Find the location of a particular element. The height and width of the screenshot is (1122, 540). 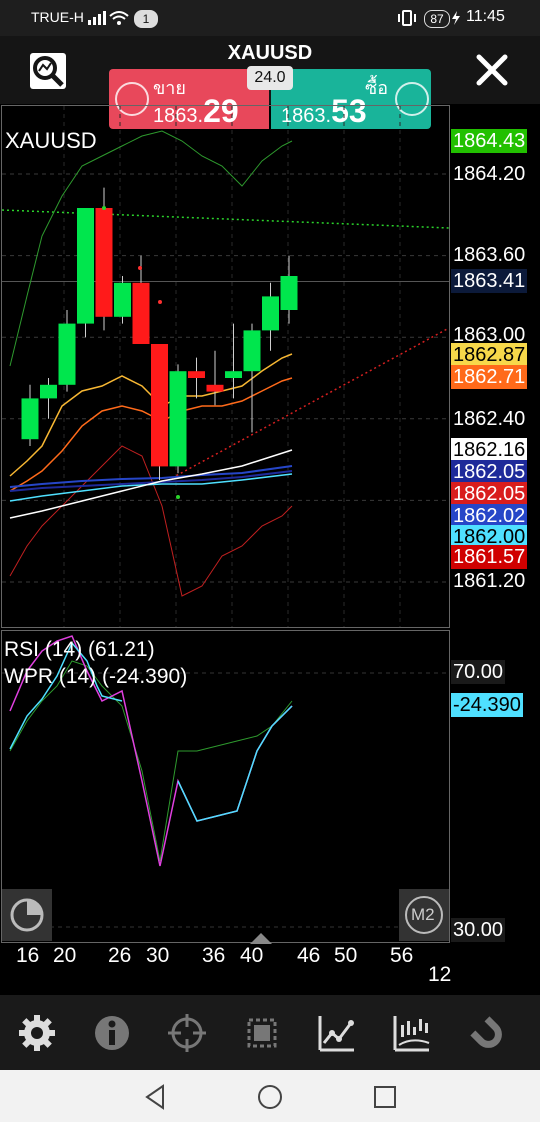

time-axis-label: 56 is located at coordinates (402, 955).